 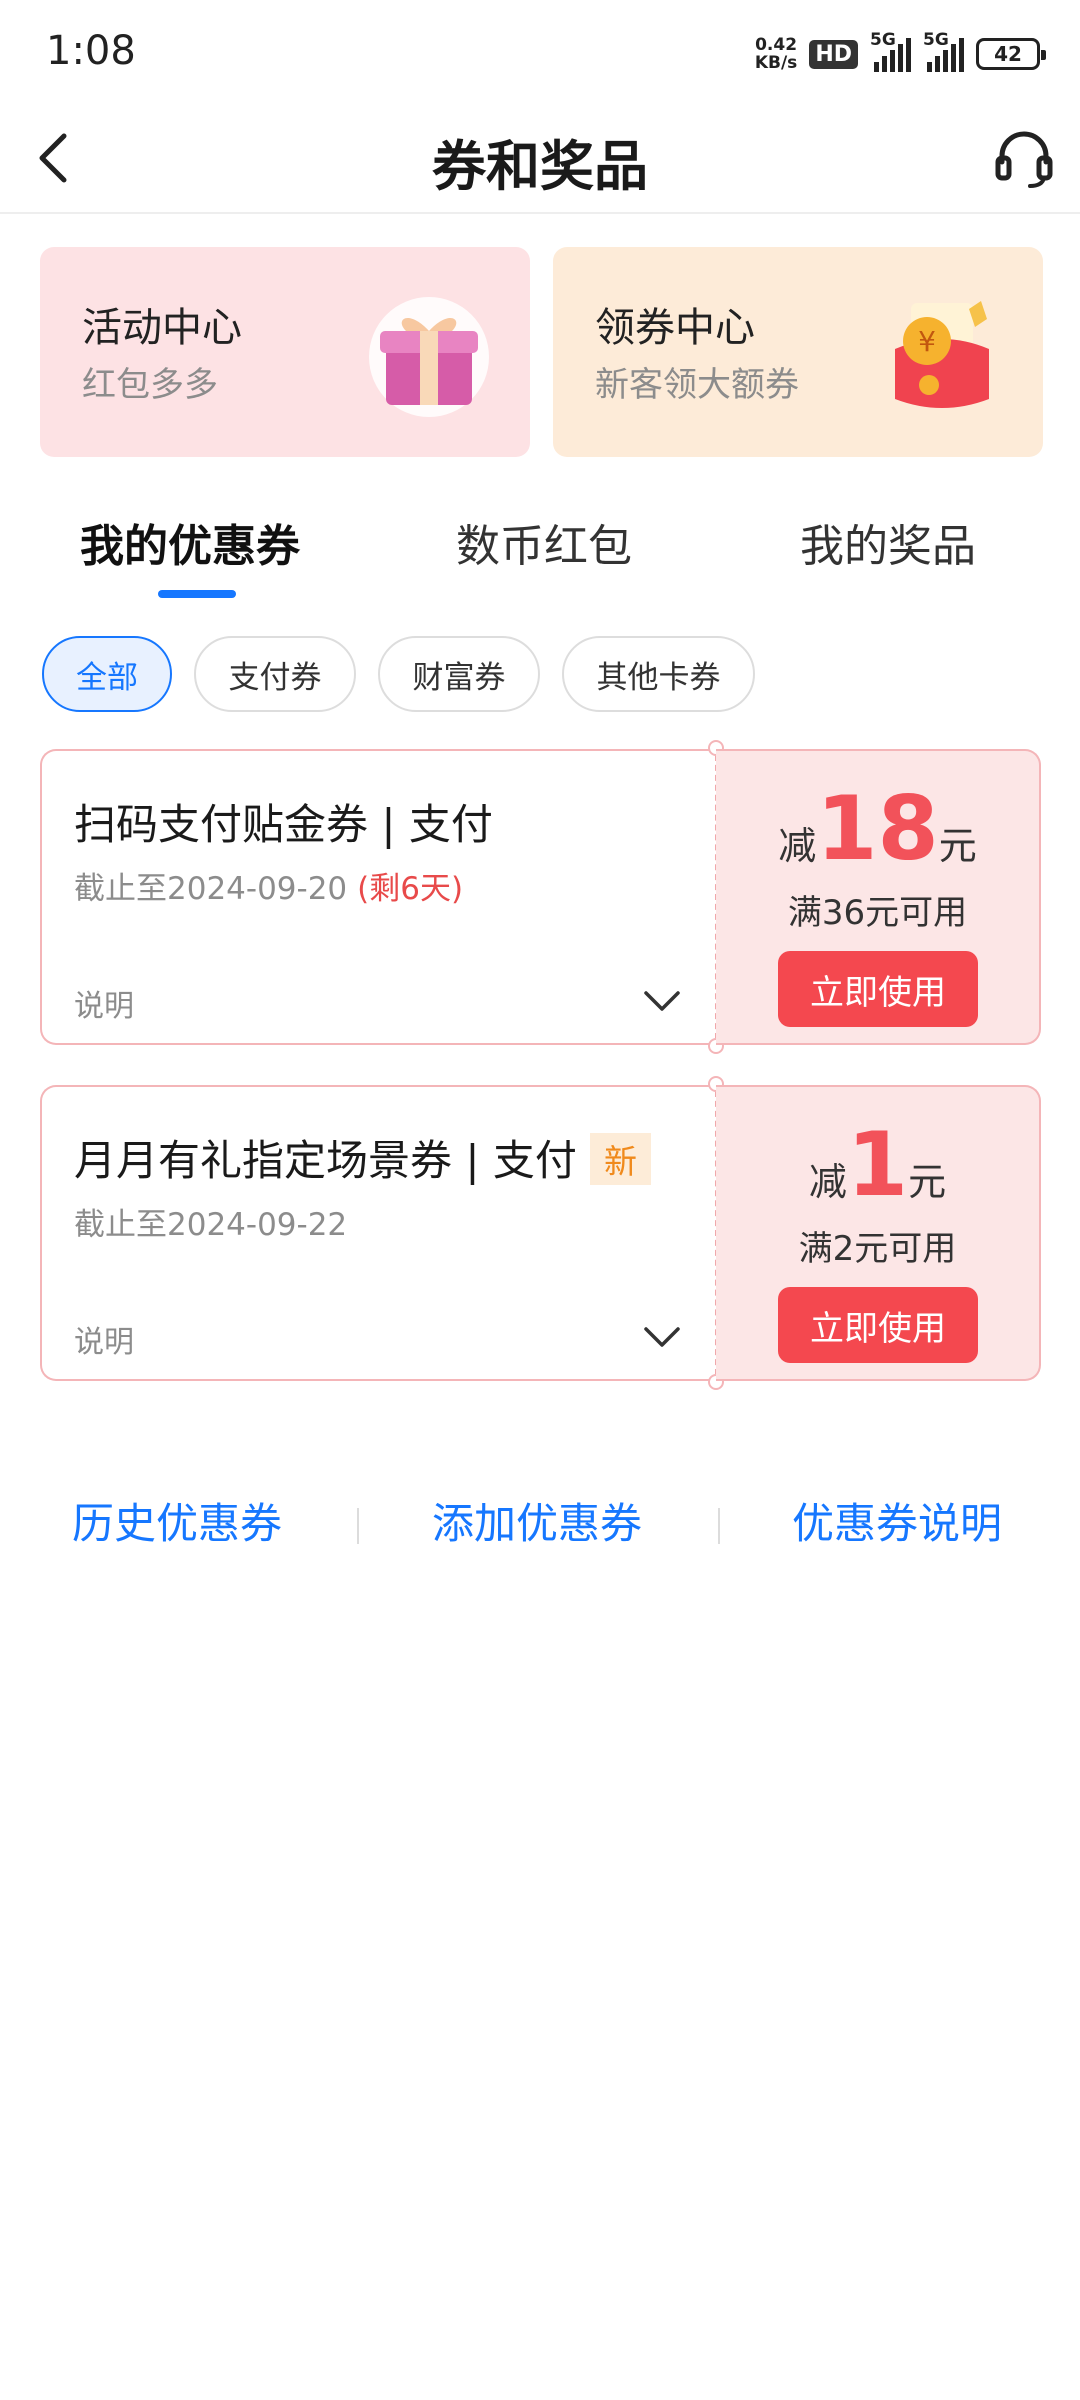 What do you see at coordinates (378, 1233) in the screenshot?
I see `coupon-info: 月月有礼指定场景券 | 支付 新 截止至2024-09-22 说明` at bounding box center [378, 1233].